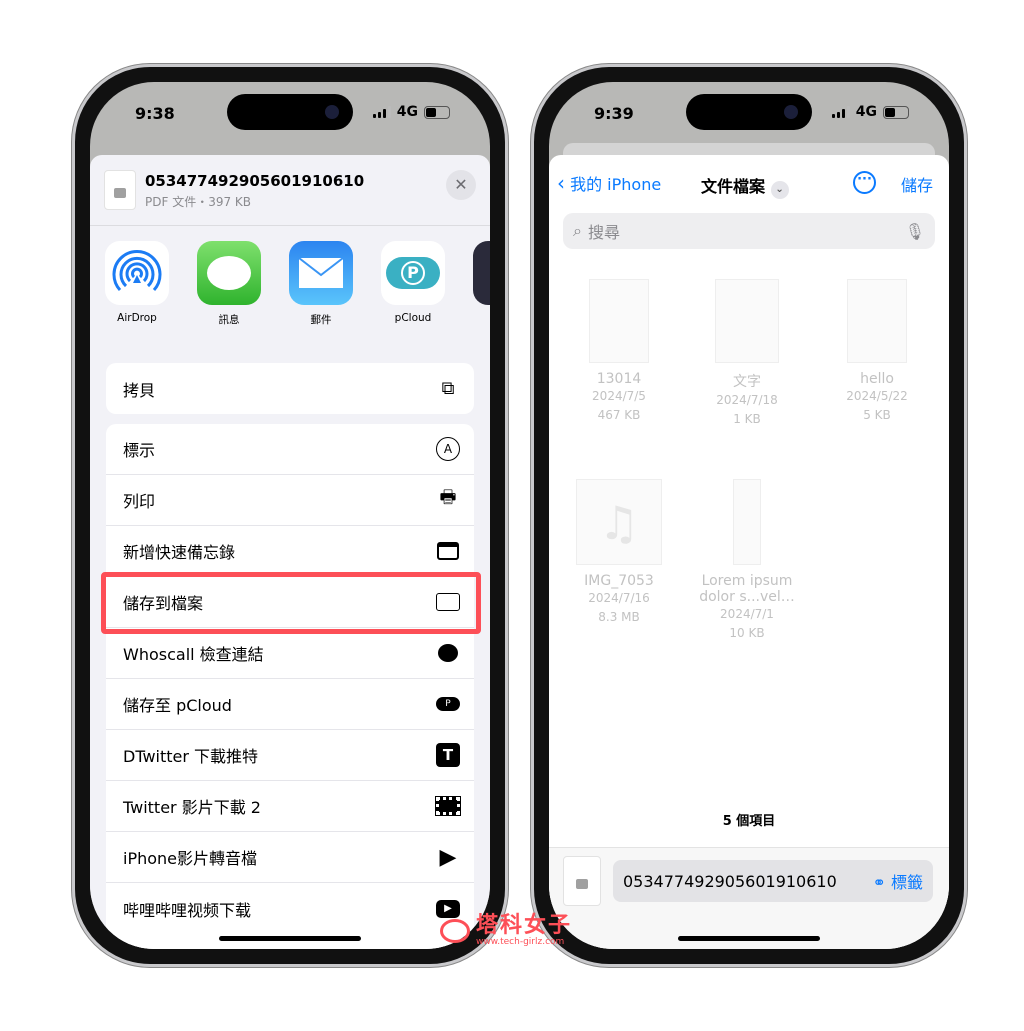 This screenshot has width=1024, height=1031. I want to click on file-size: 1 KB, so click(747, 419).